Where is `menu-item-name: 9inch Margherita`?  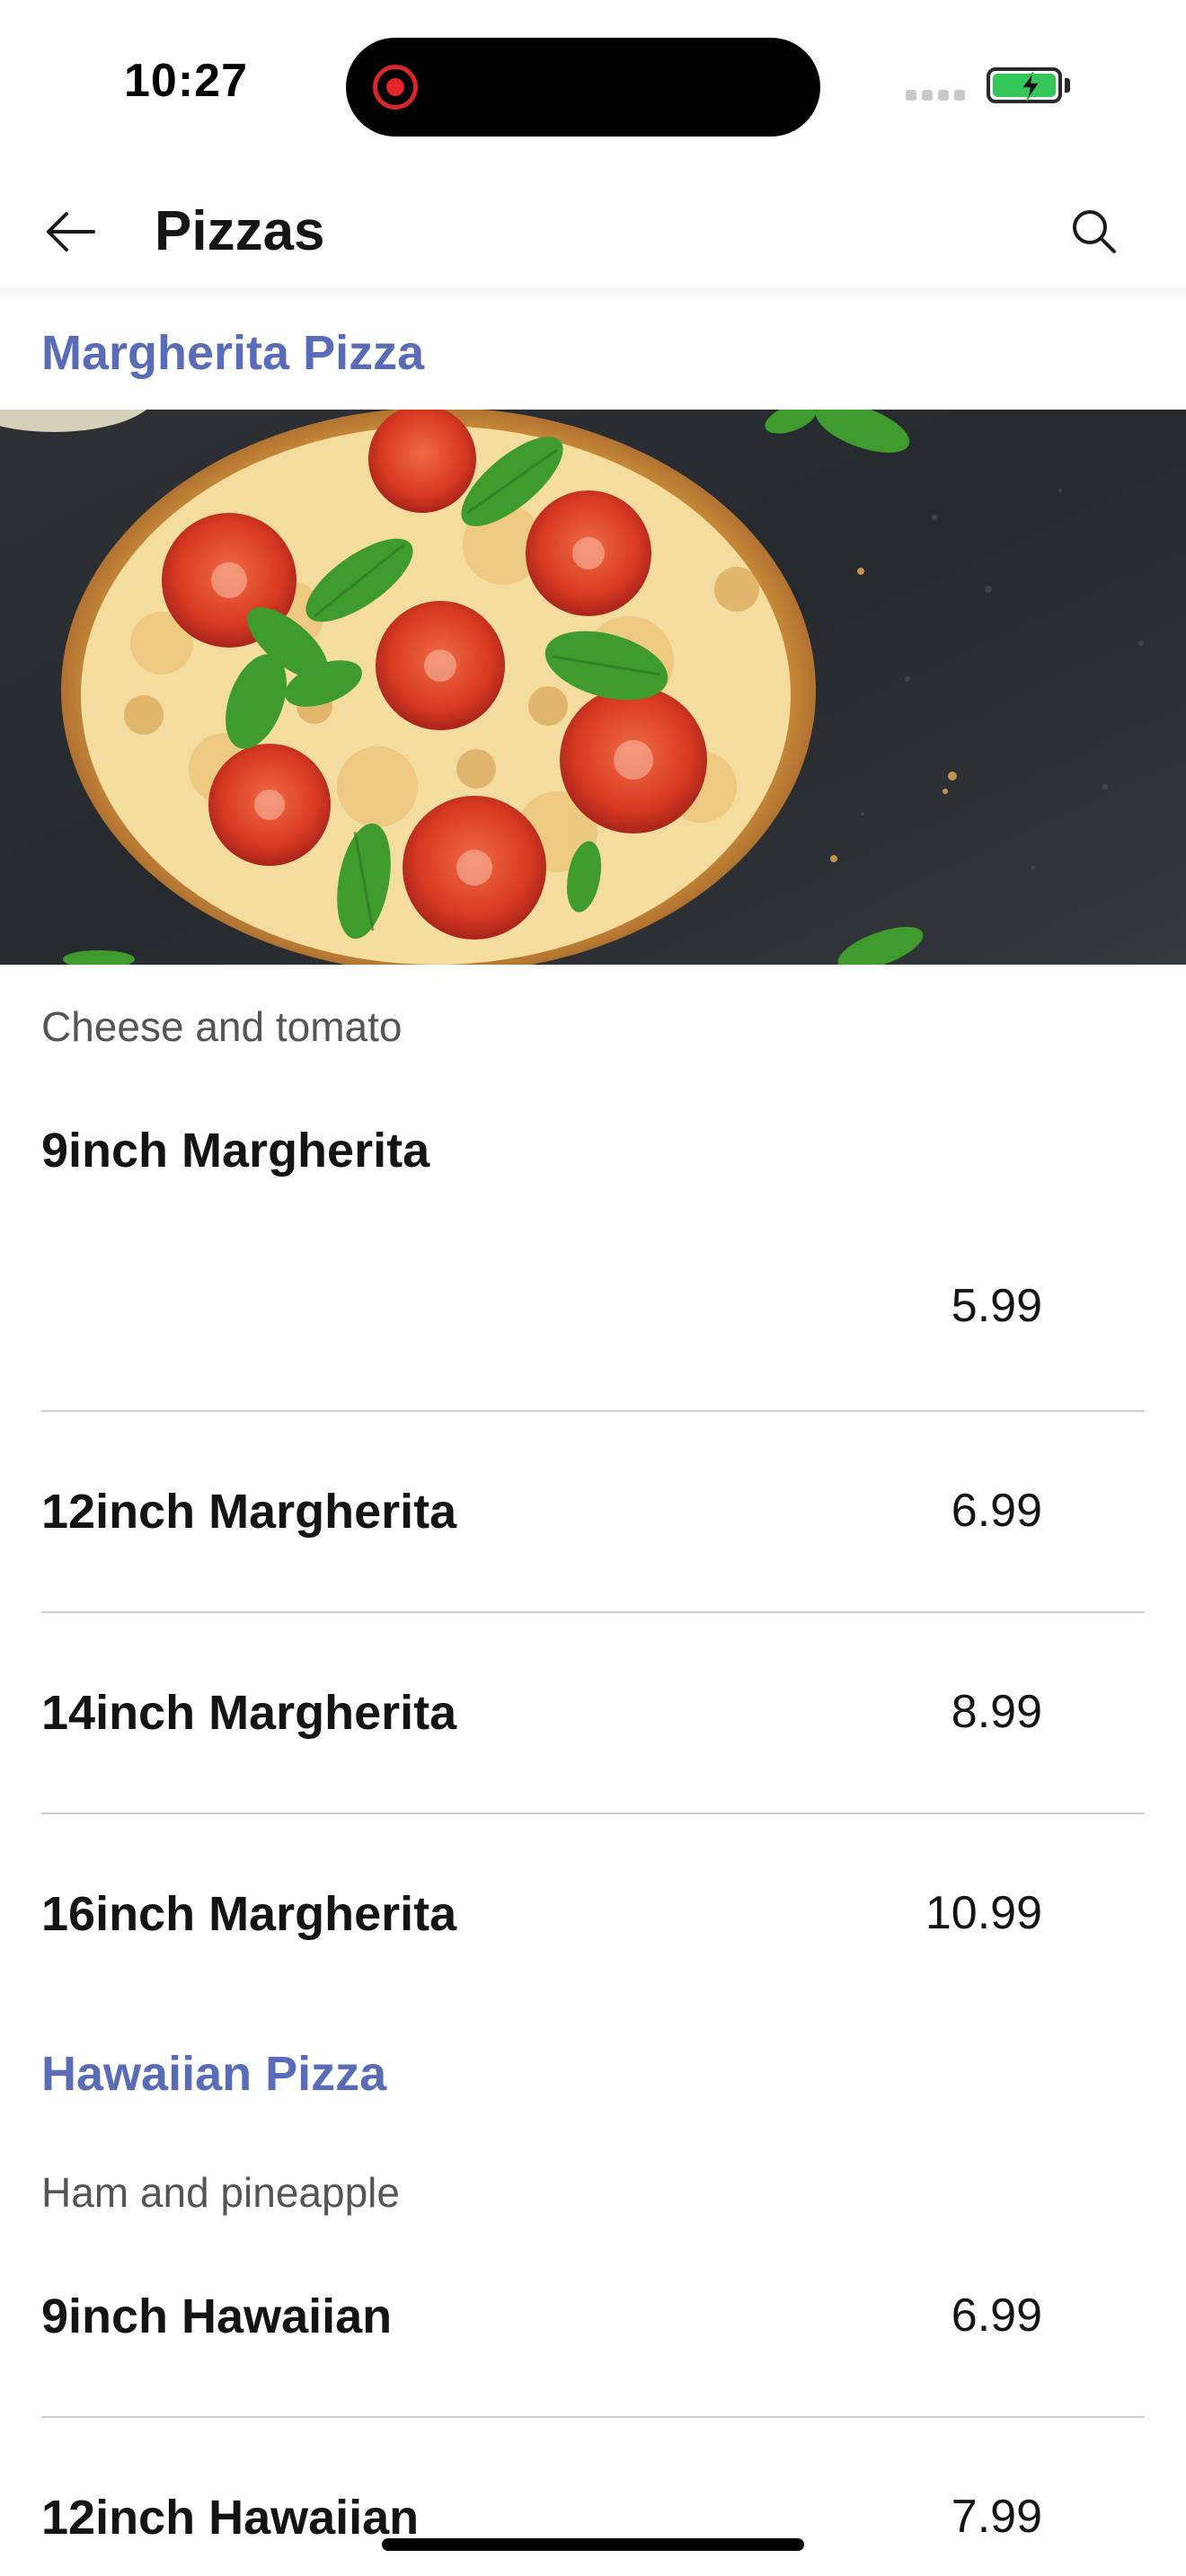
menu-item-name: 9inch Margherita is located at coordinates (235, 1150).